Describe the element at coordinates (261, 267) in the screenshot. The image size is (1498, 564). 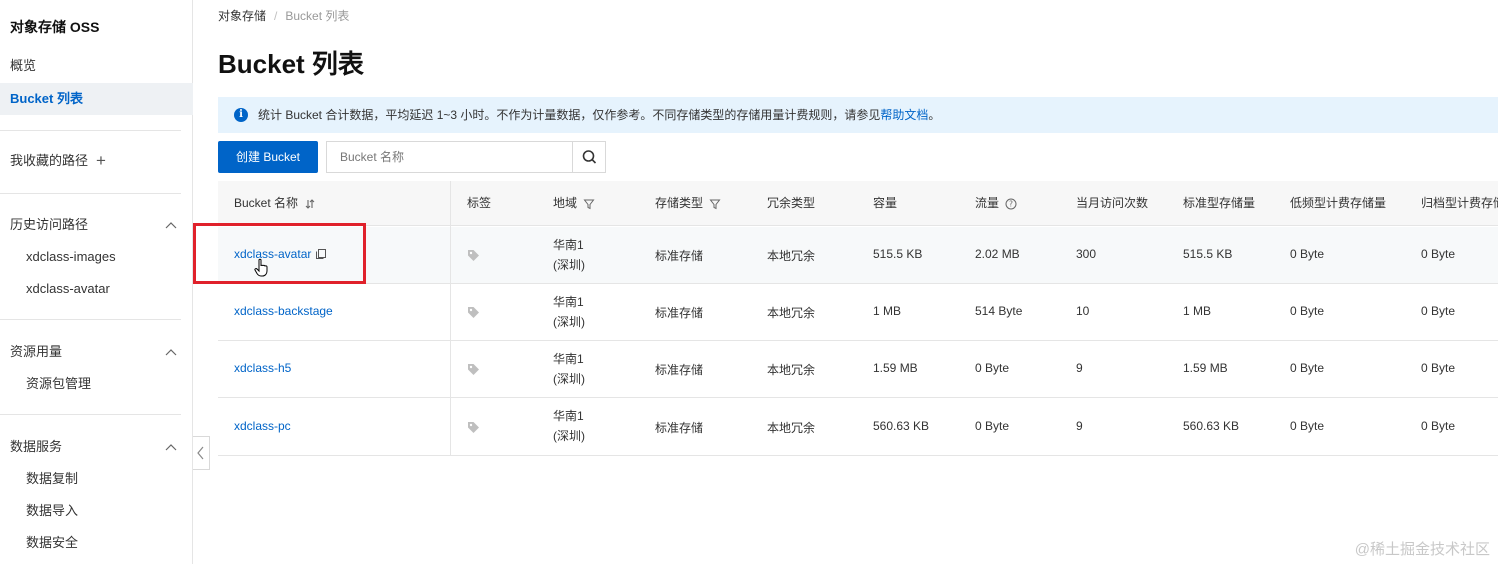
I see `hand-cursor-icon` at that location.